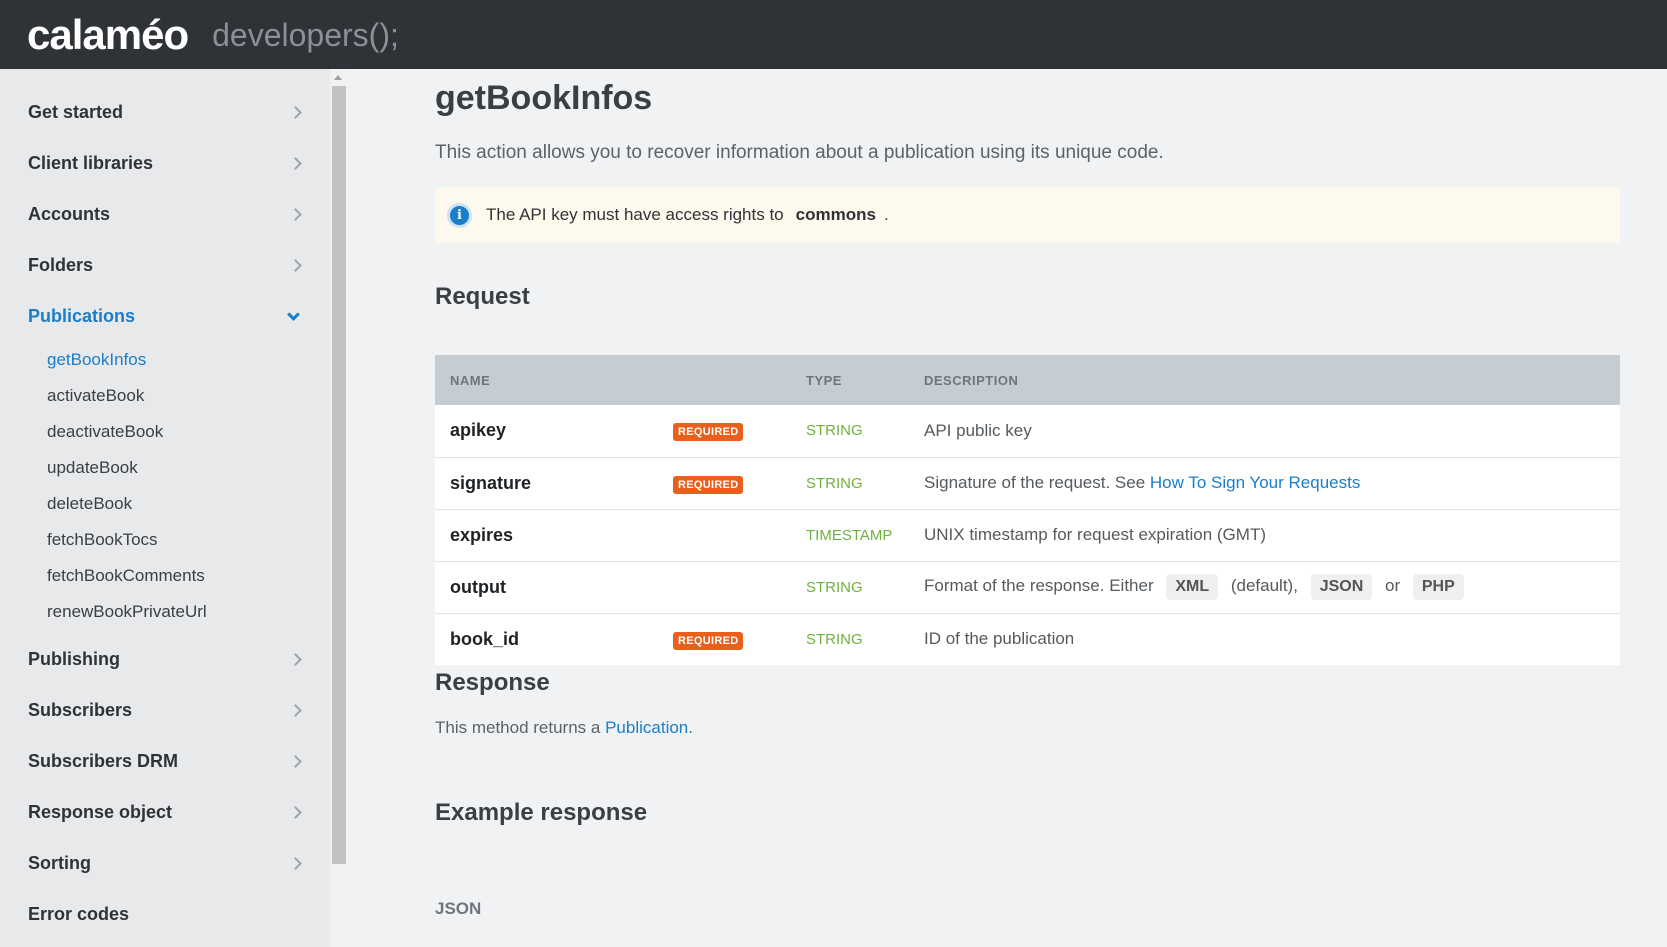 The image size is (1667, 947). I want to click on sidebar-item-subscribers-drm: Subscribers DRM, so click(165, 761).